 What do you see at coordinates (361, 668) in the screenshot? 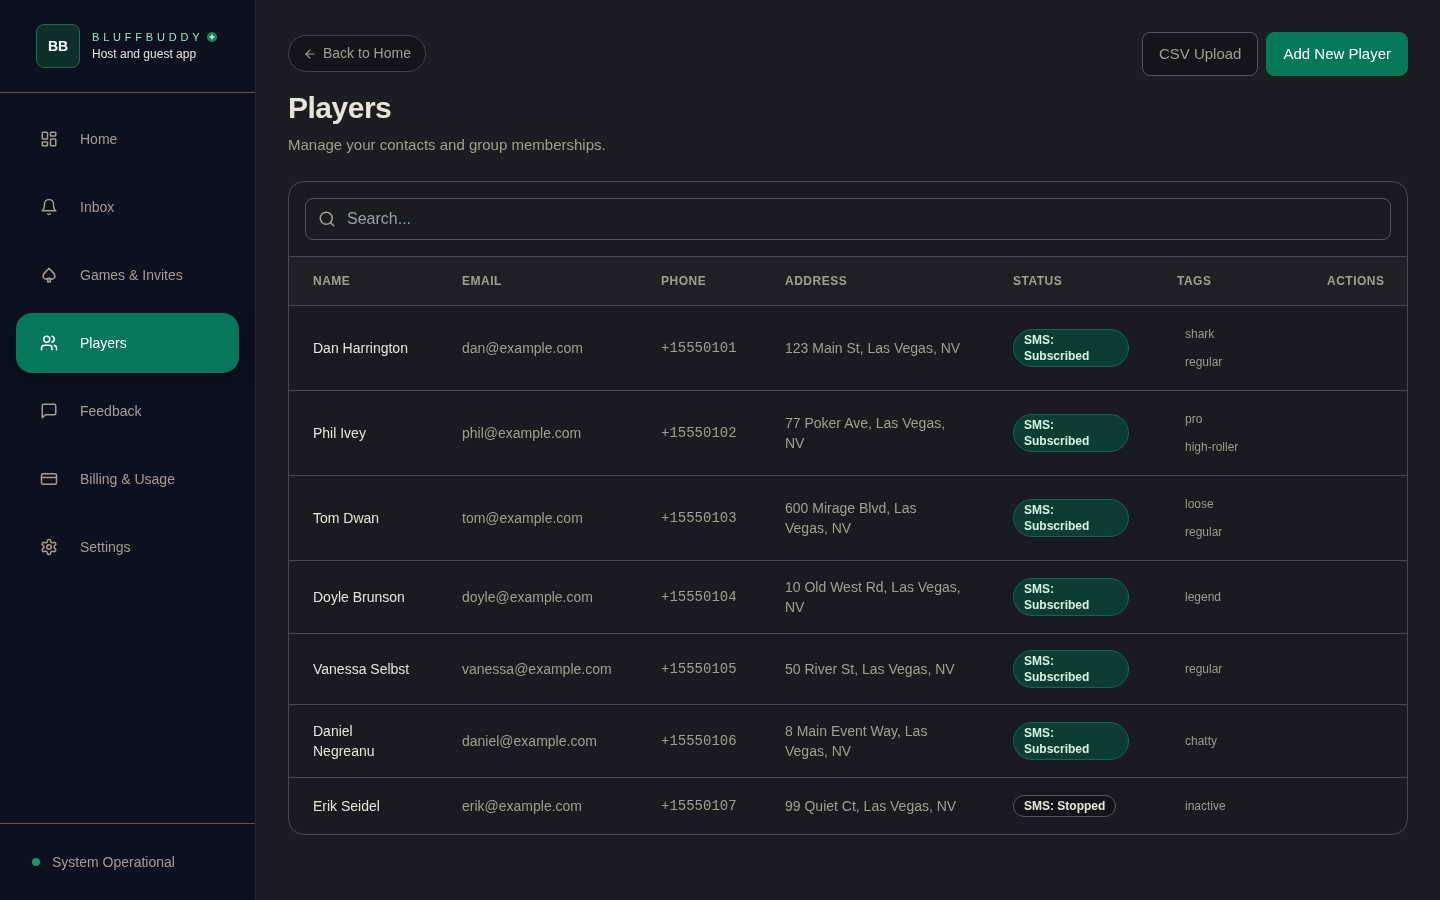
I see `player-name: Vanessa Selbst` at bounding box center [361, 668].